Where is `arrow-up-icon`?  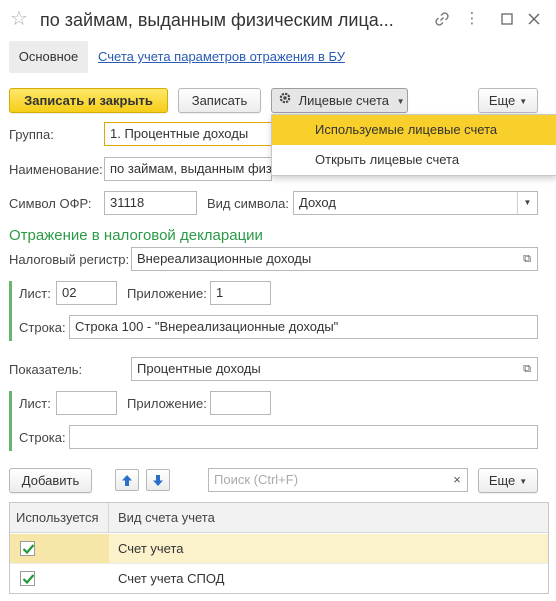
arrow-up-icon is located at coordinates (127, 480).